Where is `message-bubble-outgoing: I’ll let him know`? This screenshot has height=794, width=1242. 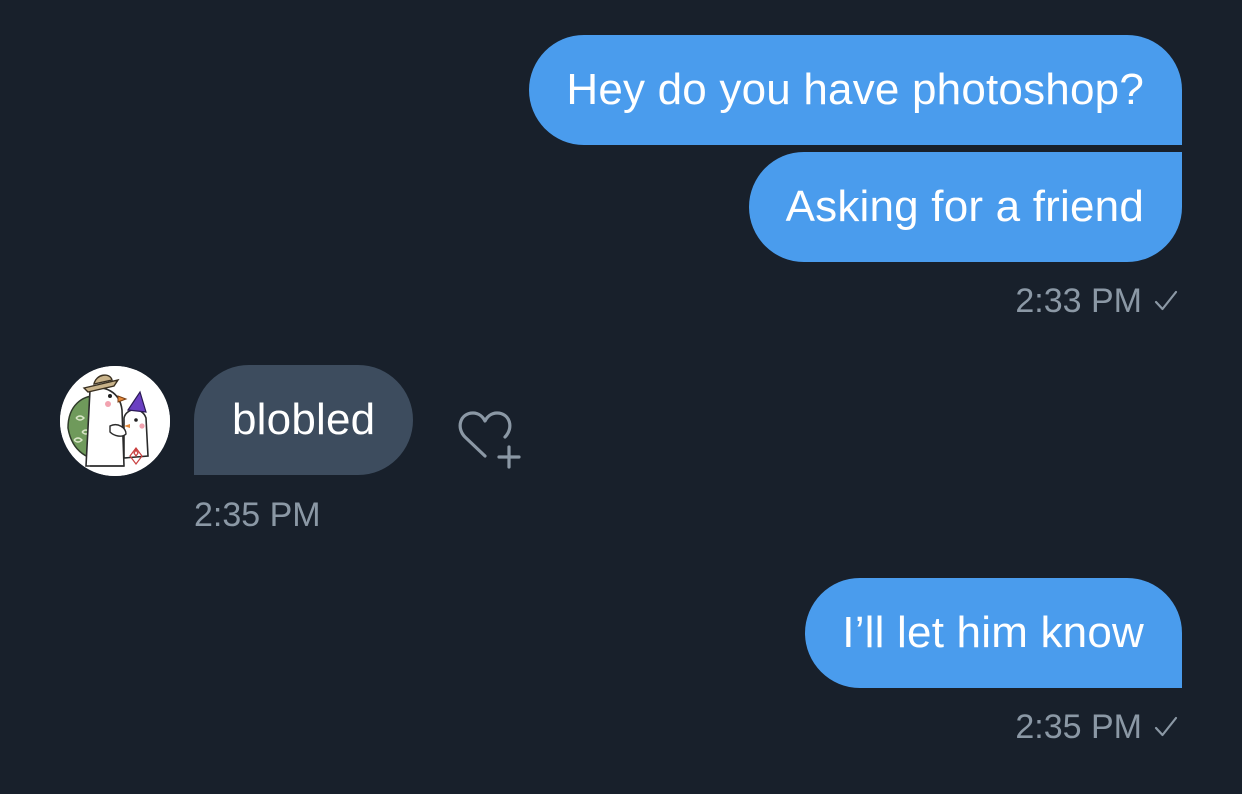
message-bubble-outgoing: I’ll let him know is located at coordinates (993, 633).